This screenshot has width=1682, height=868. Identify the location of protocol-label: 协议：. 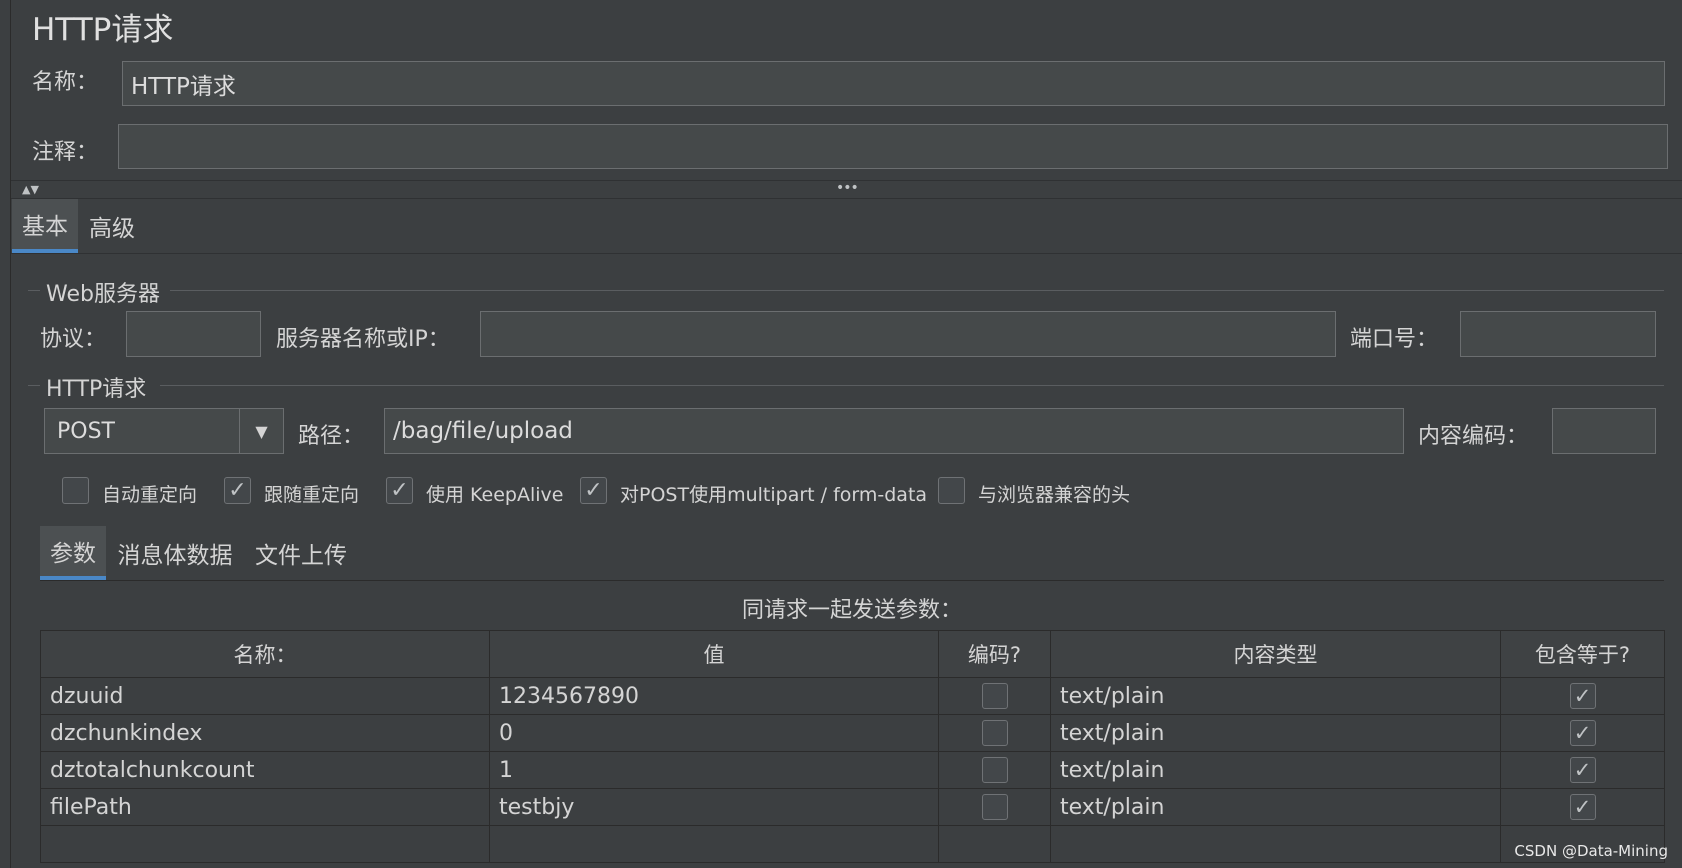
(73, 339).